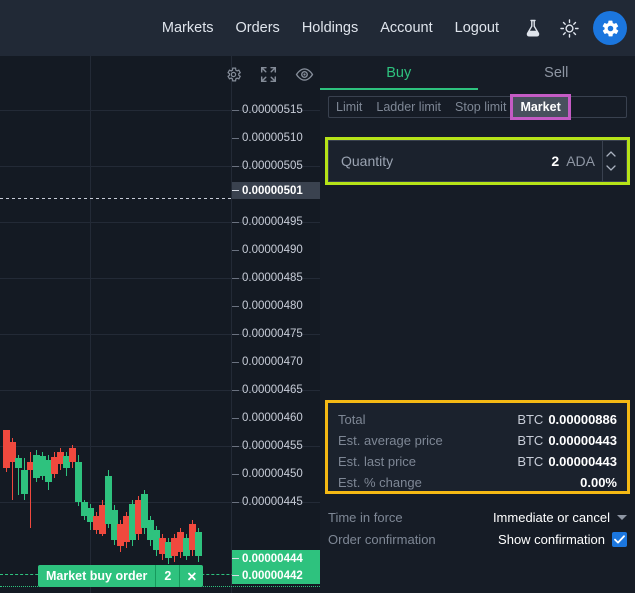 The image size is (635, 593). What do you see at coordinates (533, 28) in the screenshot?
I see `flask-icon` at bounding box center [533, 28].